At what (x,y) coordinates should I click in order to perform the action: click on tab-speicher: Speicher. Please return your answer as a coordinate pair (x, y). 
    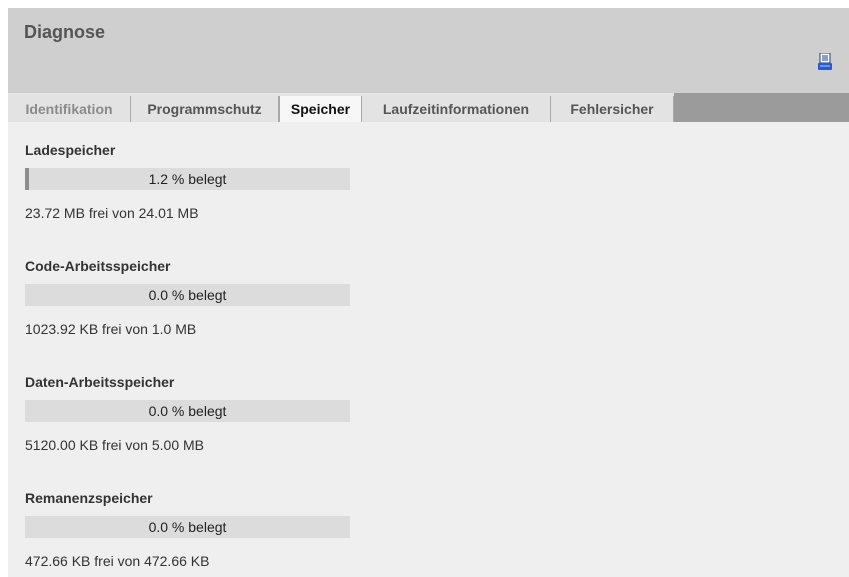
    Looking at the image, I should click on (320, 109).